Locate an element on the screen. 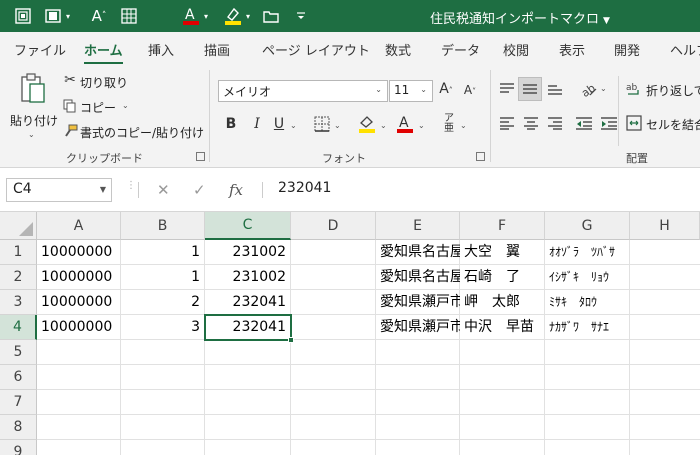 This screenshot has width=700, height=455. folder-icon is located at coordinates (271, 16).